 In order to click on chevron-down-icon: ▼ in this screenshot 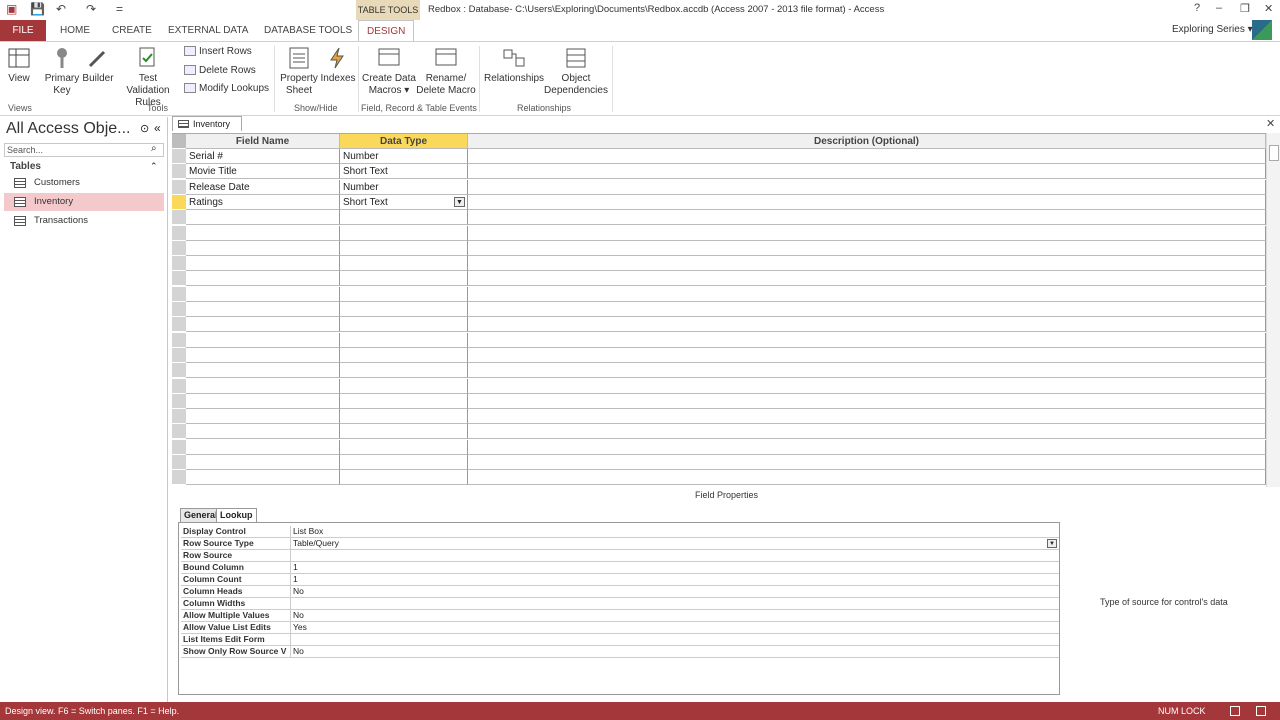, I will do `click(1052, 543)`.